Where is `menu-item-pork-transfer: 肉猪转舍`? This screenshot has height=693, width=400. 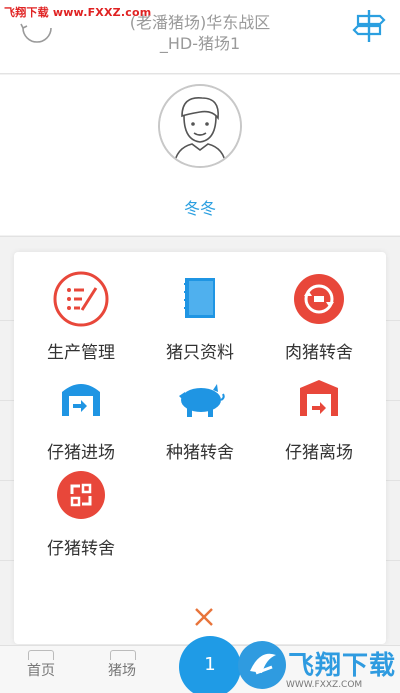 menu-item-pork-transfer: 肉猪转舍 is located at coordinates (319, 316).